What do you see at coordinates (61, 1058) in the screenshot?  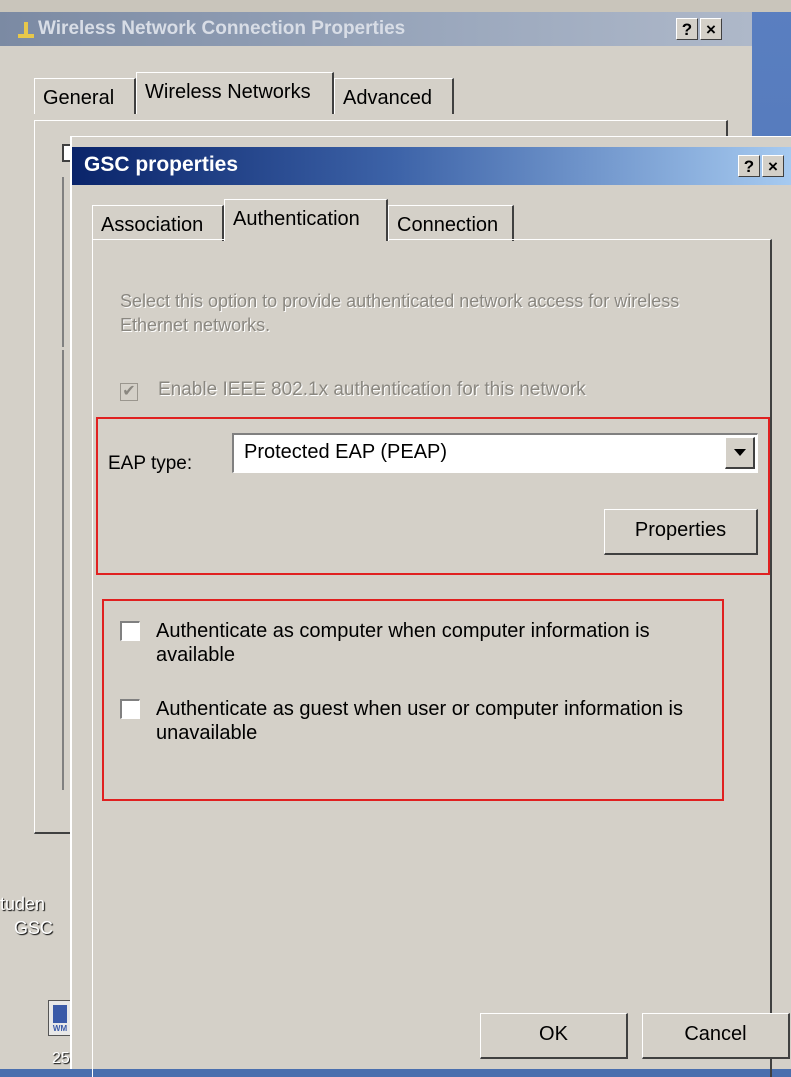 I see `desktop-icon-label: 25` at bounding box center [61, 1058].